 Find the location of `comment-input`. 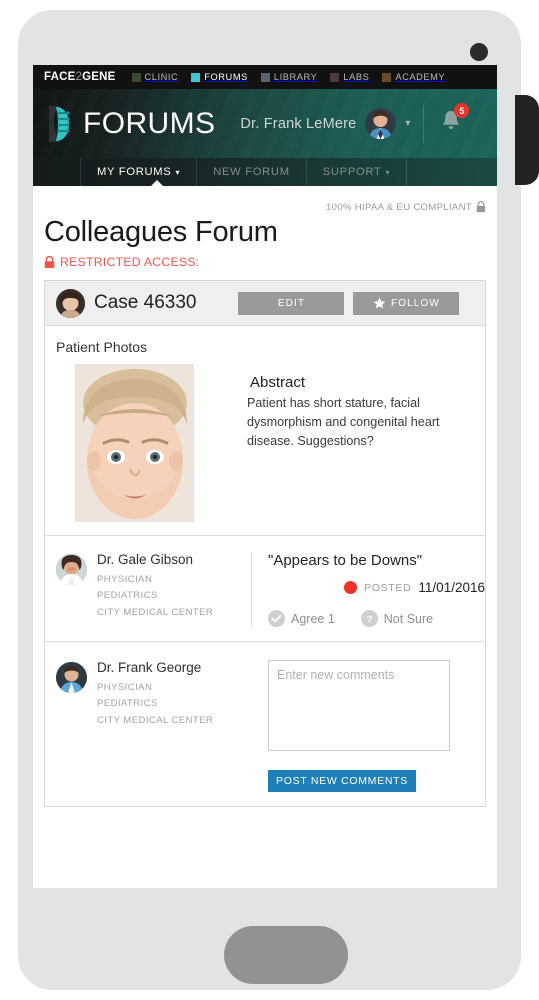

comment-input is located at coordinates (359, 705).